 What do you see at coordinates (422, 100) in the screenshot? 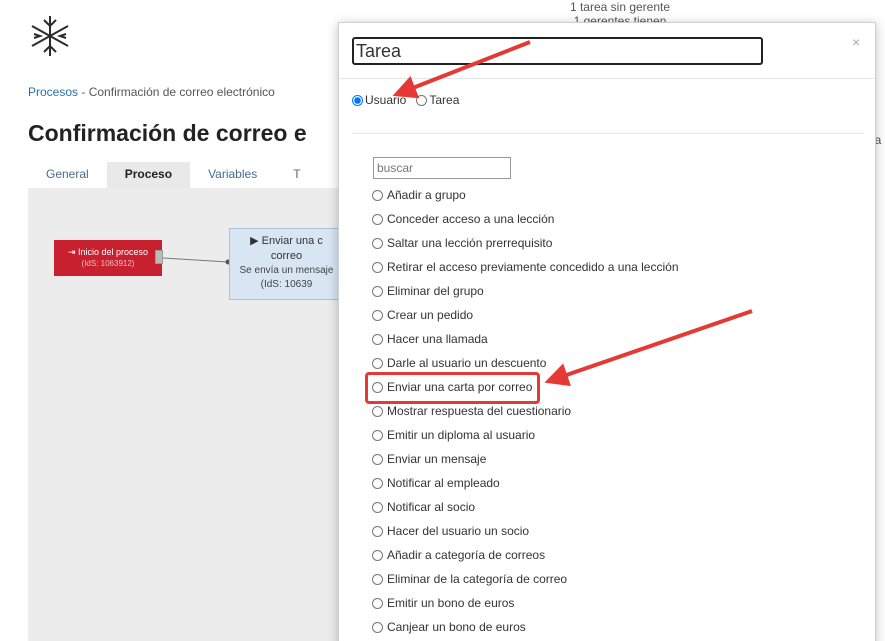
I see `type-task-radio` at bounding box center [422, 100].